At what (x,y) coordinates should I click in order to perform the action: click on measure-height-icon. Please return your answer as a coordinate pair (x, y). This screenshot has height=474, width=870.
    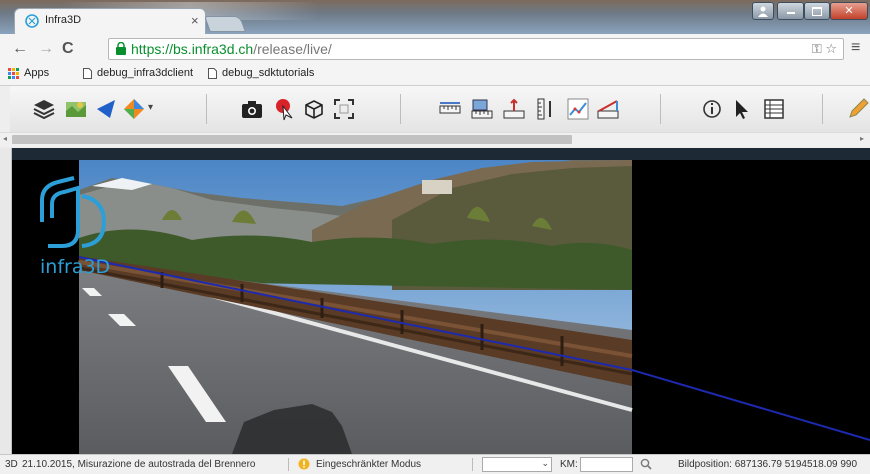
    Looking at the image, I should click on (514, 109).